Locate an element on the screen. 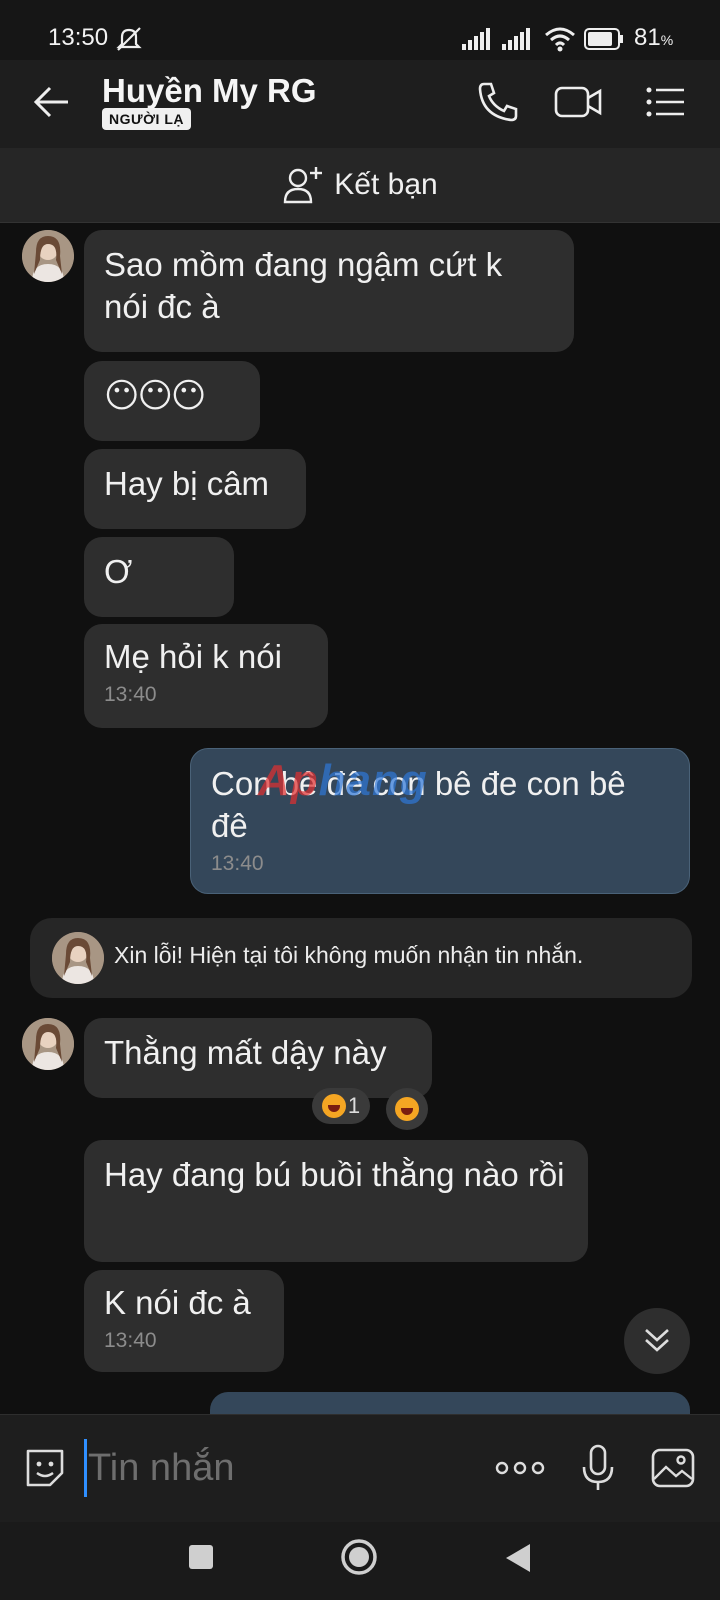 The width and height of the screenshot is (720, 1600). chat-header: Huyền My RG NGƯỜI LẠ is located at coordinates (360, 104).